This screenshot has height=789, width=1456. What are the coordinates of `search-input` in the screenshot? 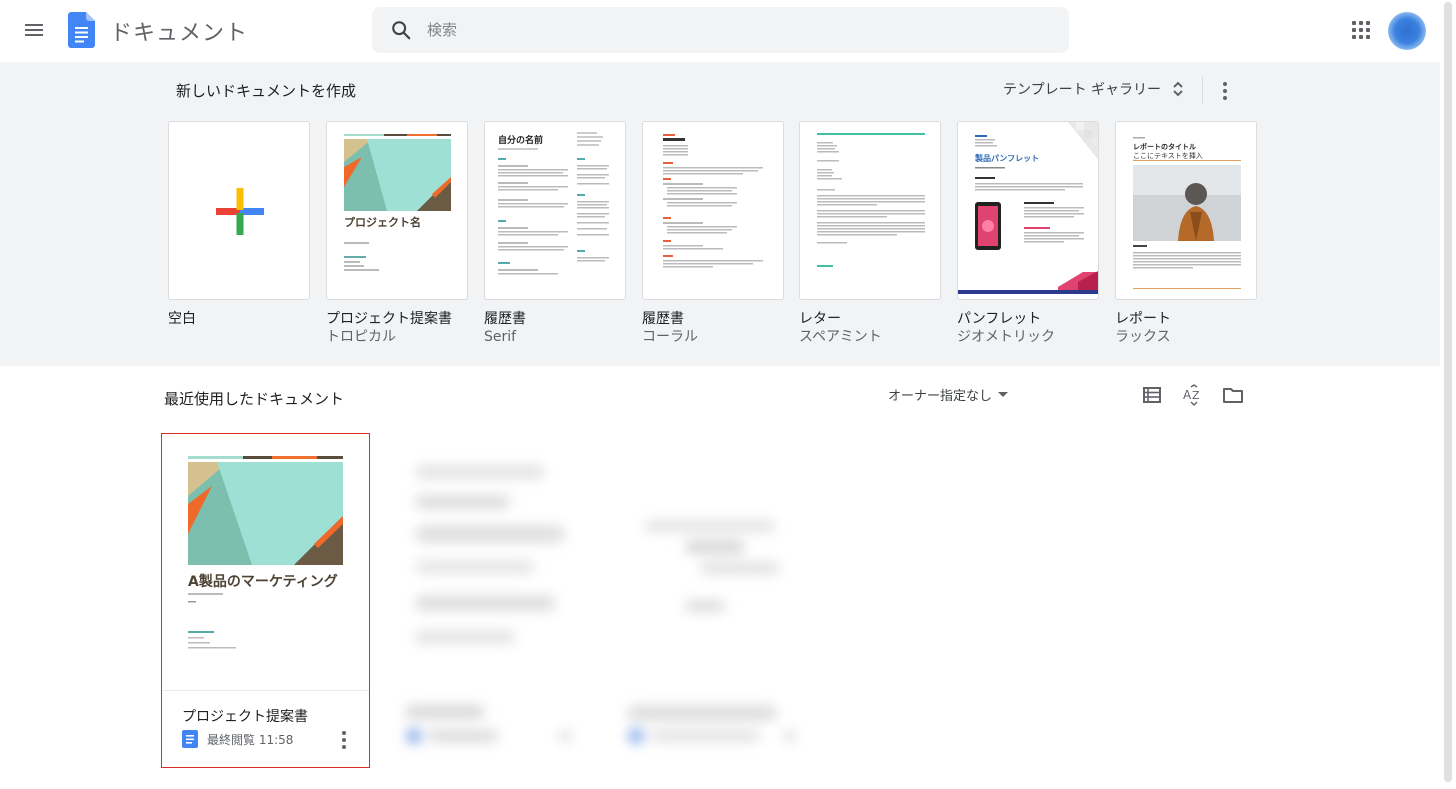 It's located at (727, 30).